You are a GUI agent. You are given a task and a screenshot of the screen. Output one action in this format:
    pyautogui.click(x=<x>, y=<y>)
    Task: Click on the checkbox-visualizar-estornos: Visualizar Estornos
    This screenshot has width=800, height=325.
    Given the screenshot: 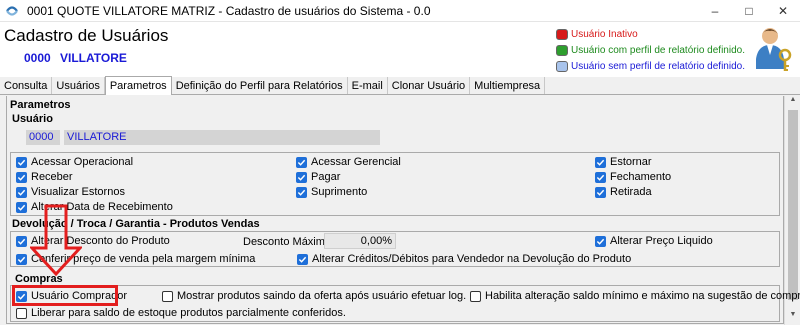 What is the action you would take?
    pyautogui.click(x=70, y=192)
    